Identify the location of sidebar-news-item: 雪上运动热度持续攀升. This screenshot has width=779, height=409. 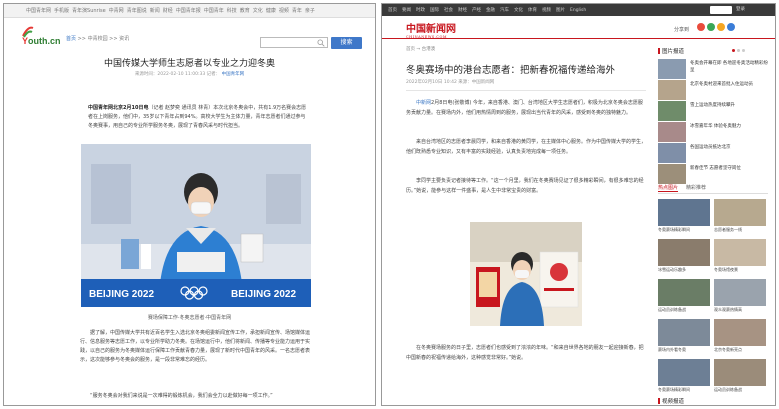
(713, 112).